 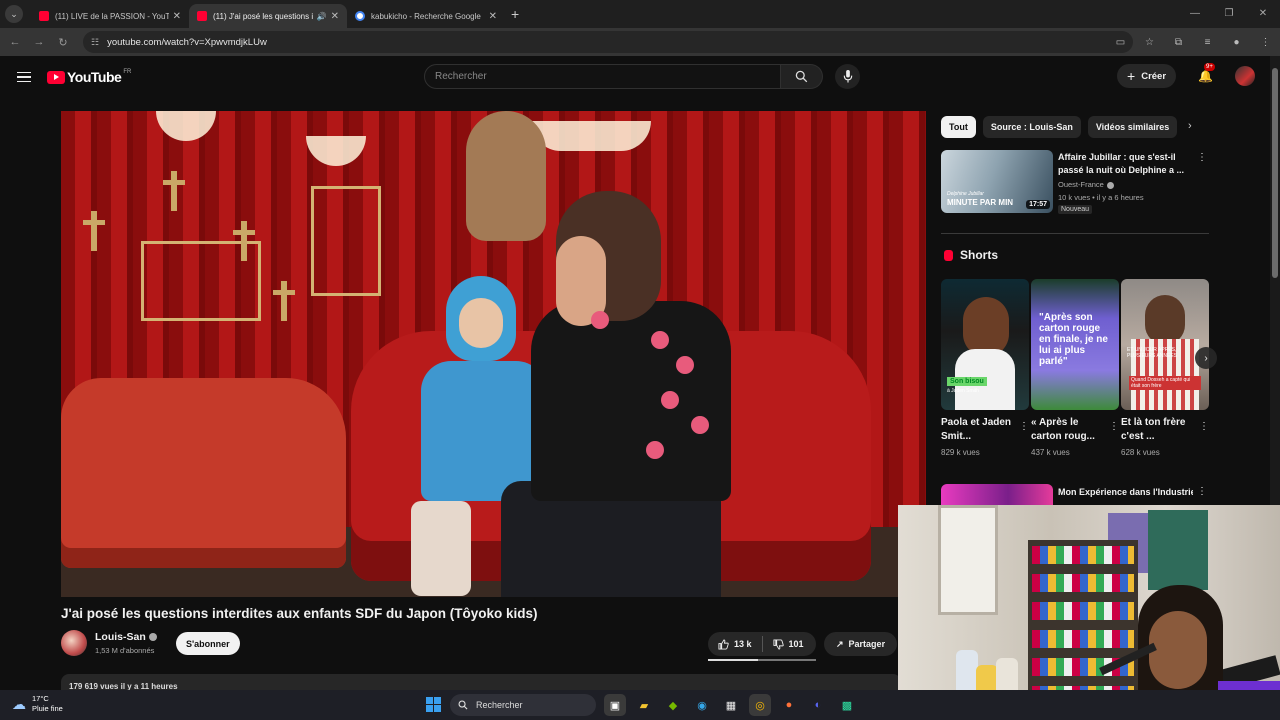 What do you see at coordinates (1140, 452) in the screenshot?
I see `short-views: 628 k vues` at bounding box center [1140, 452].